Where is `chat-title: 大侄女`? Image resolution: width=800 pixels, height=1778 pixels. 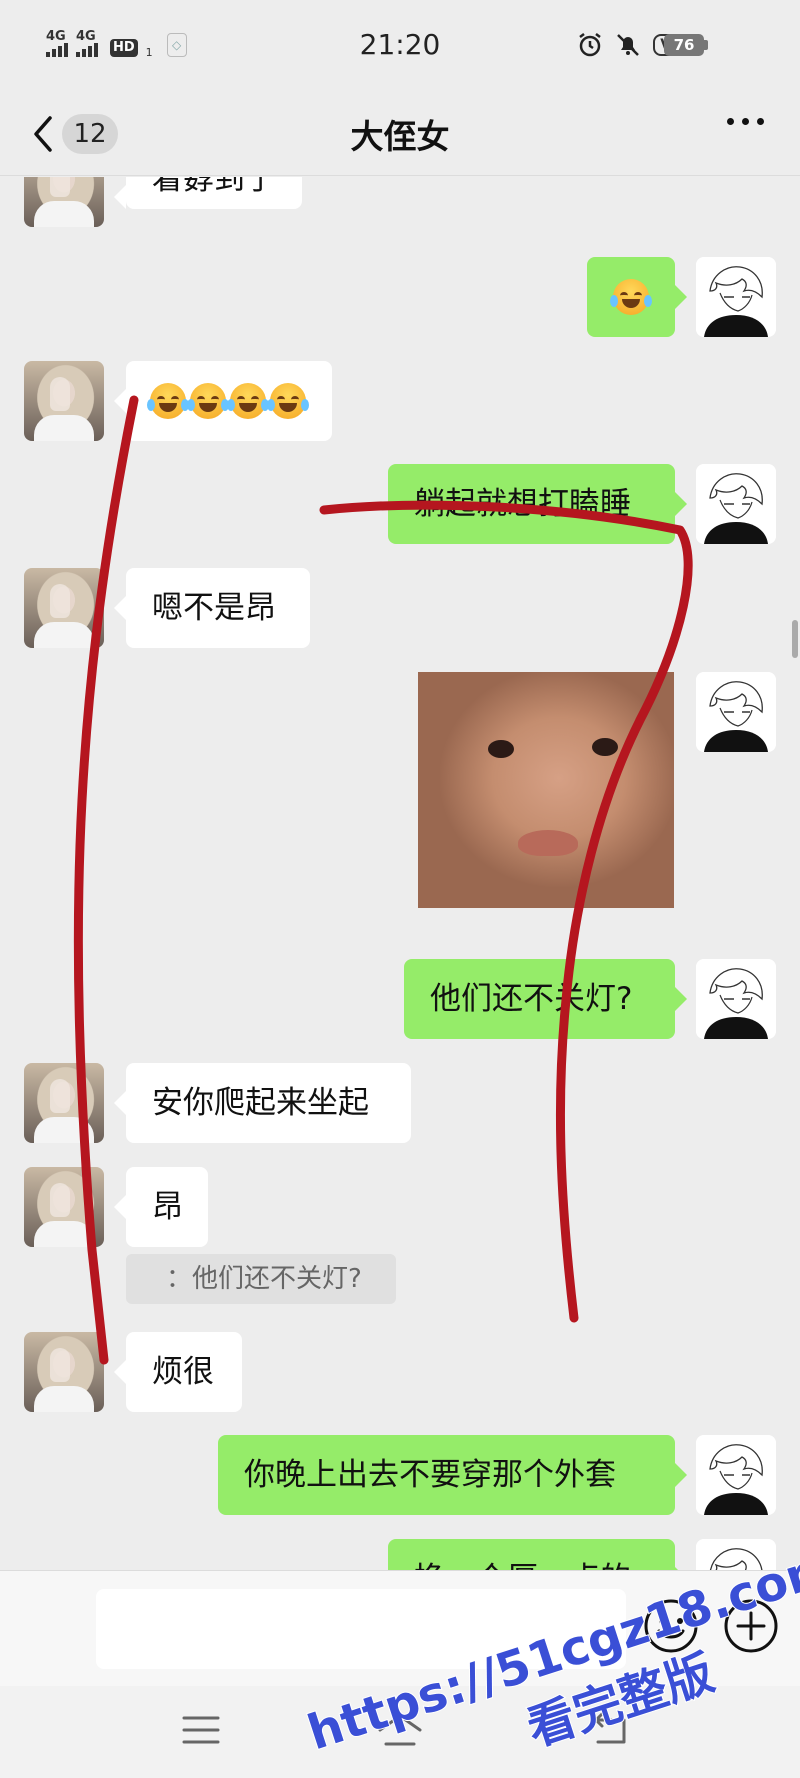
chat-title: 大侄女 is located at coordinates (400, 136).